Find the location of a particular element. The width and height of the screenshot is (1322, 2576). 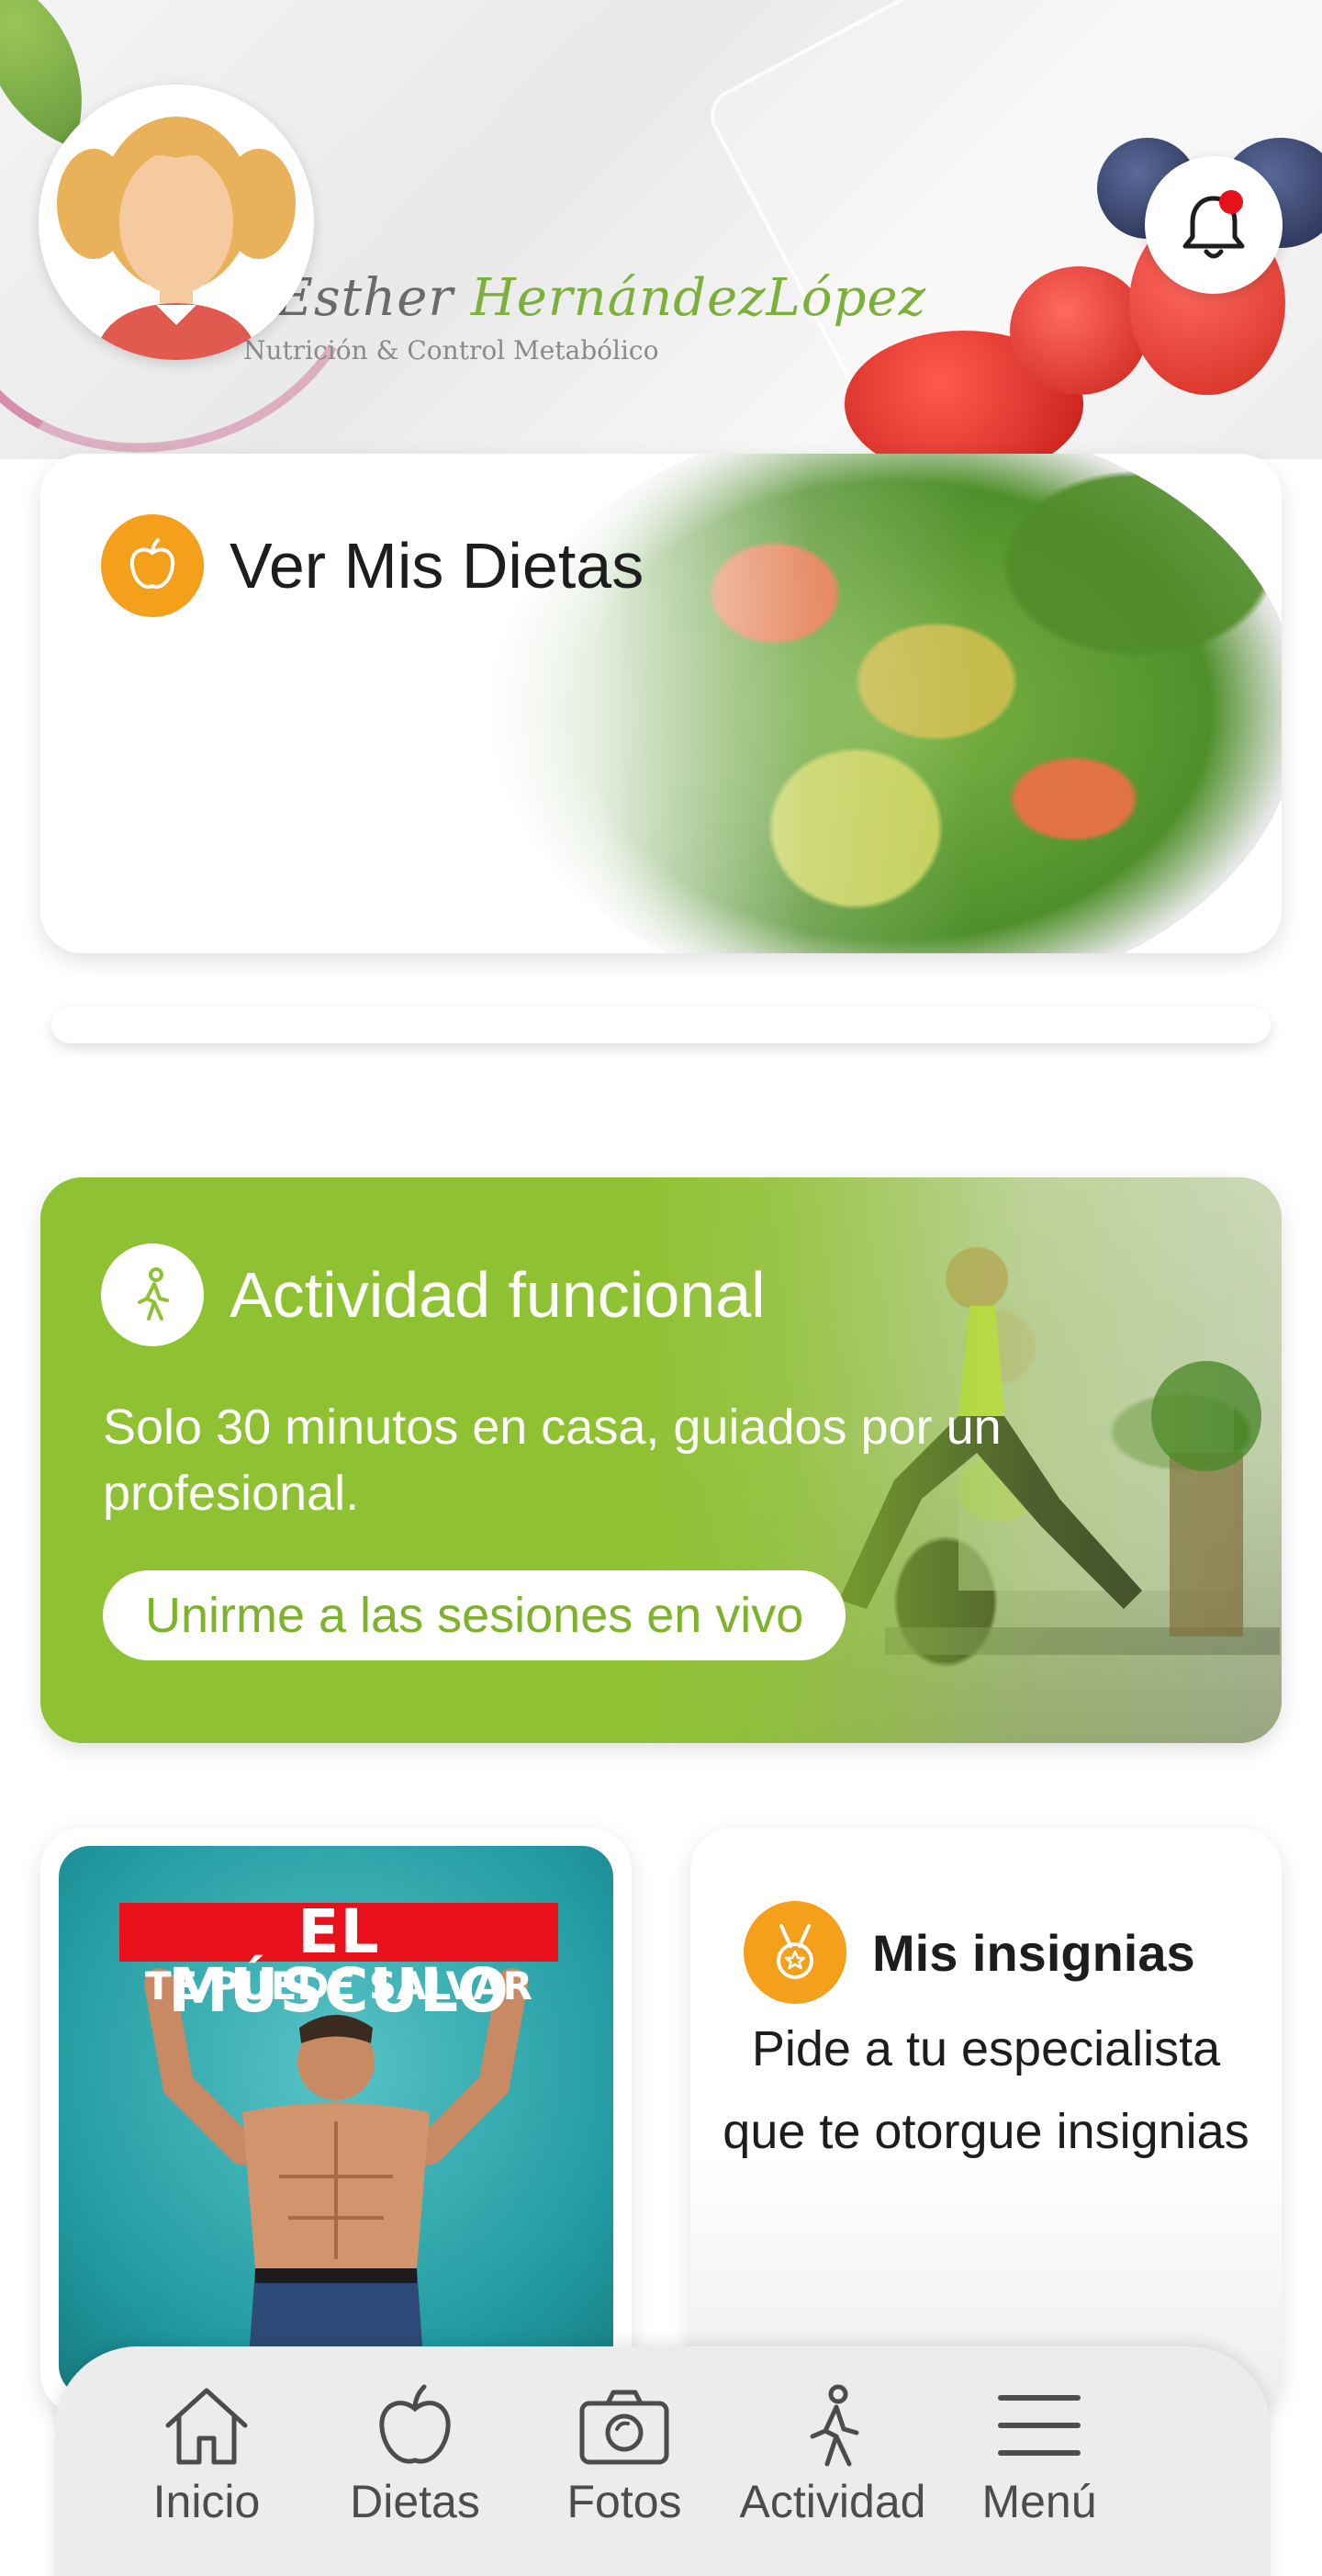

activity-badge is located at coordinates (152, 1294).